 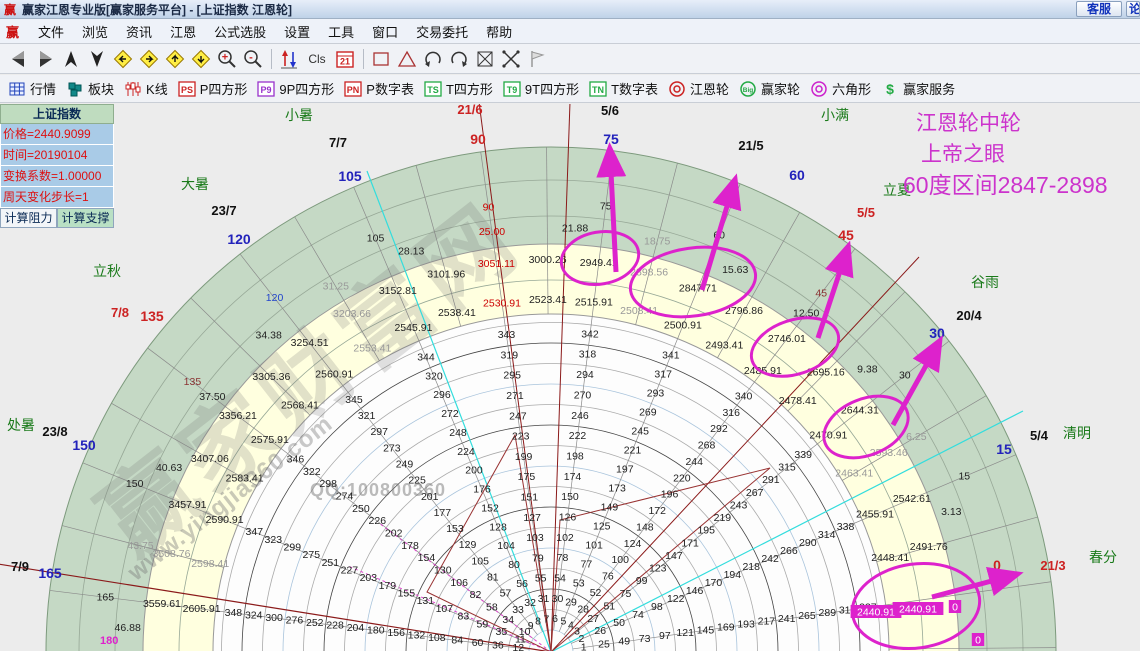 What do you see at coordinates (506, 546) in the screenshot?
I see `spiral-number: 104` at bounding box center [506, 546].